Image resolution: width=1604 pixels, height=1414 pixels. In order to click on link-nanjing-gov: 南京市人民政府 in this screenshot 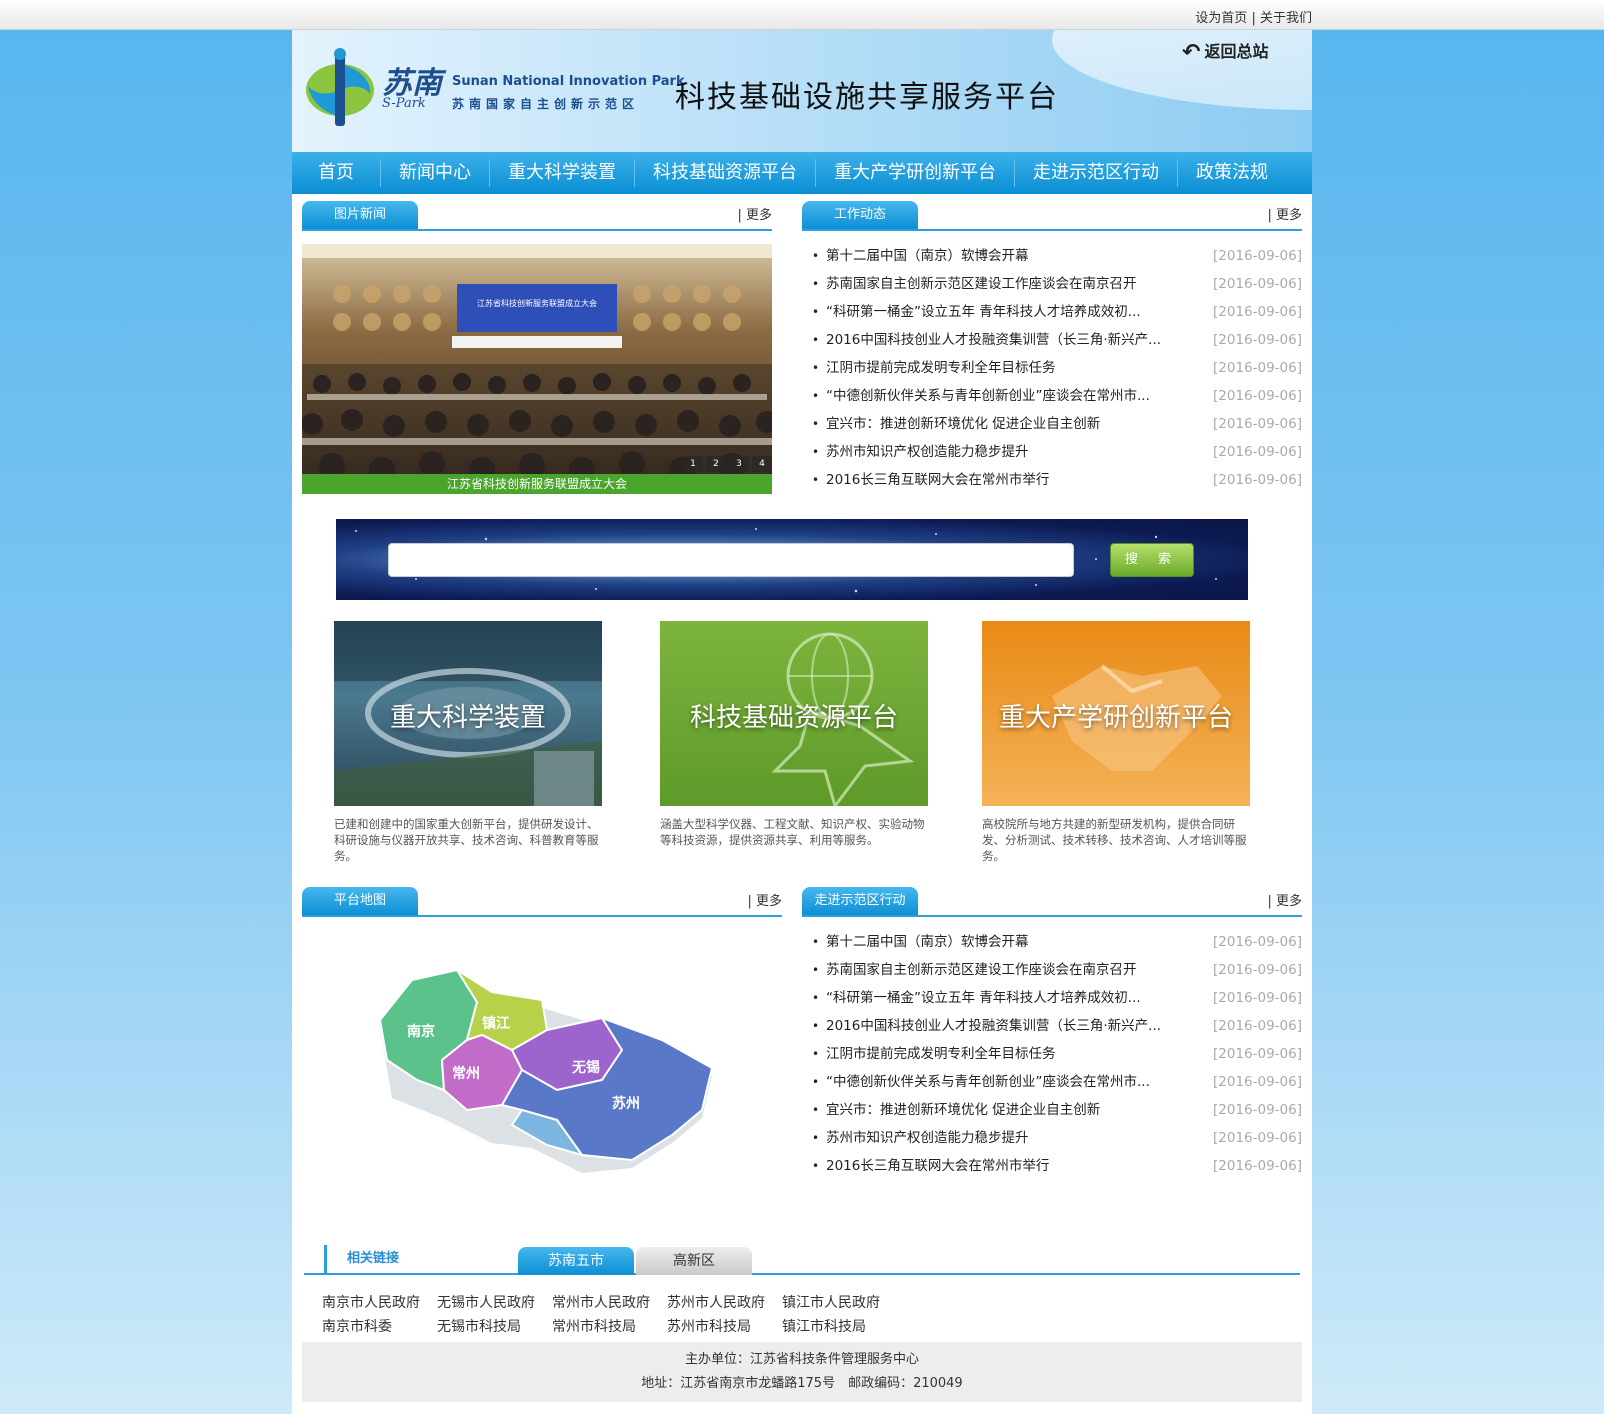, I will do `click(379, 1302)`.